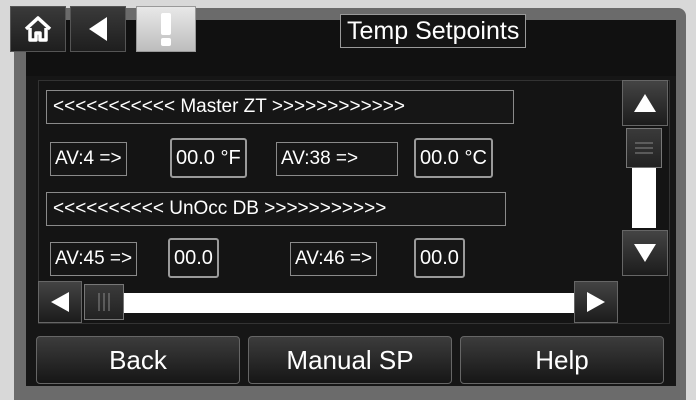 This screenshot has height=400, width=696. I want to click on triangle-up-icon, so click(645, 103).